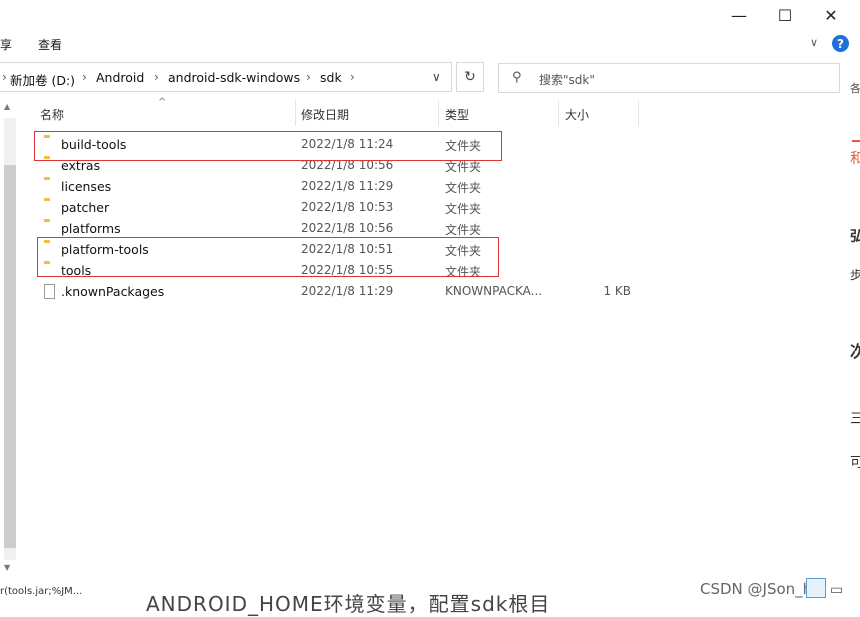  Describe the element at coordinates (840, 43) in the screenshot. I see `help-icon: ?` at that location.